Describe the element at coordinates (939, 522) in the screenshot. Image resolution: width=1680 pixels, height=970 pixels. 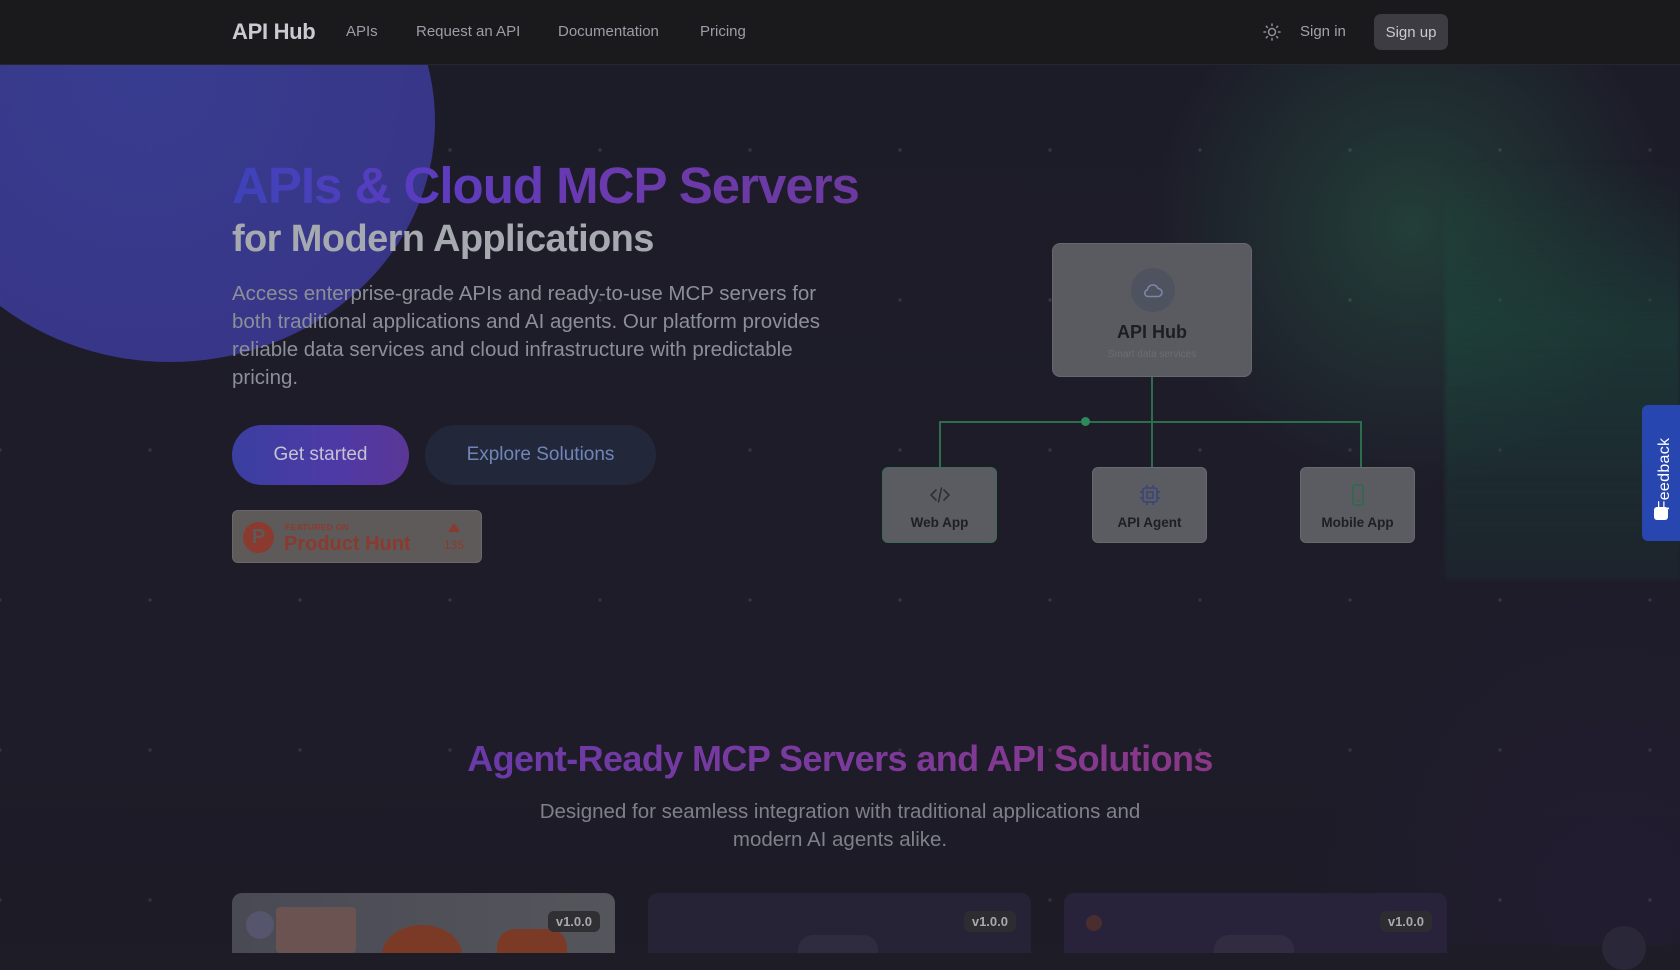
I see `client-label-web-app: Web App` at that location.